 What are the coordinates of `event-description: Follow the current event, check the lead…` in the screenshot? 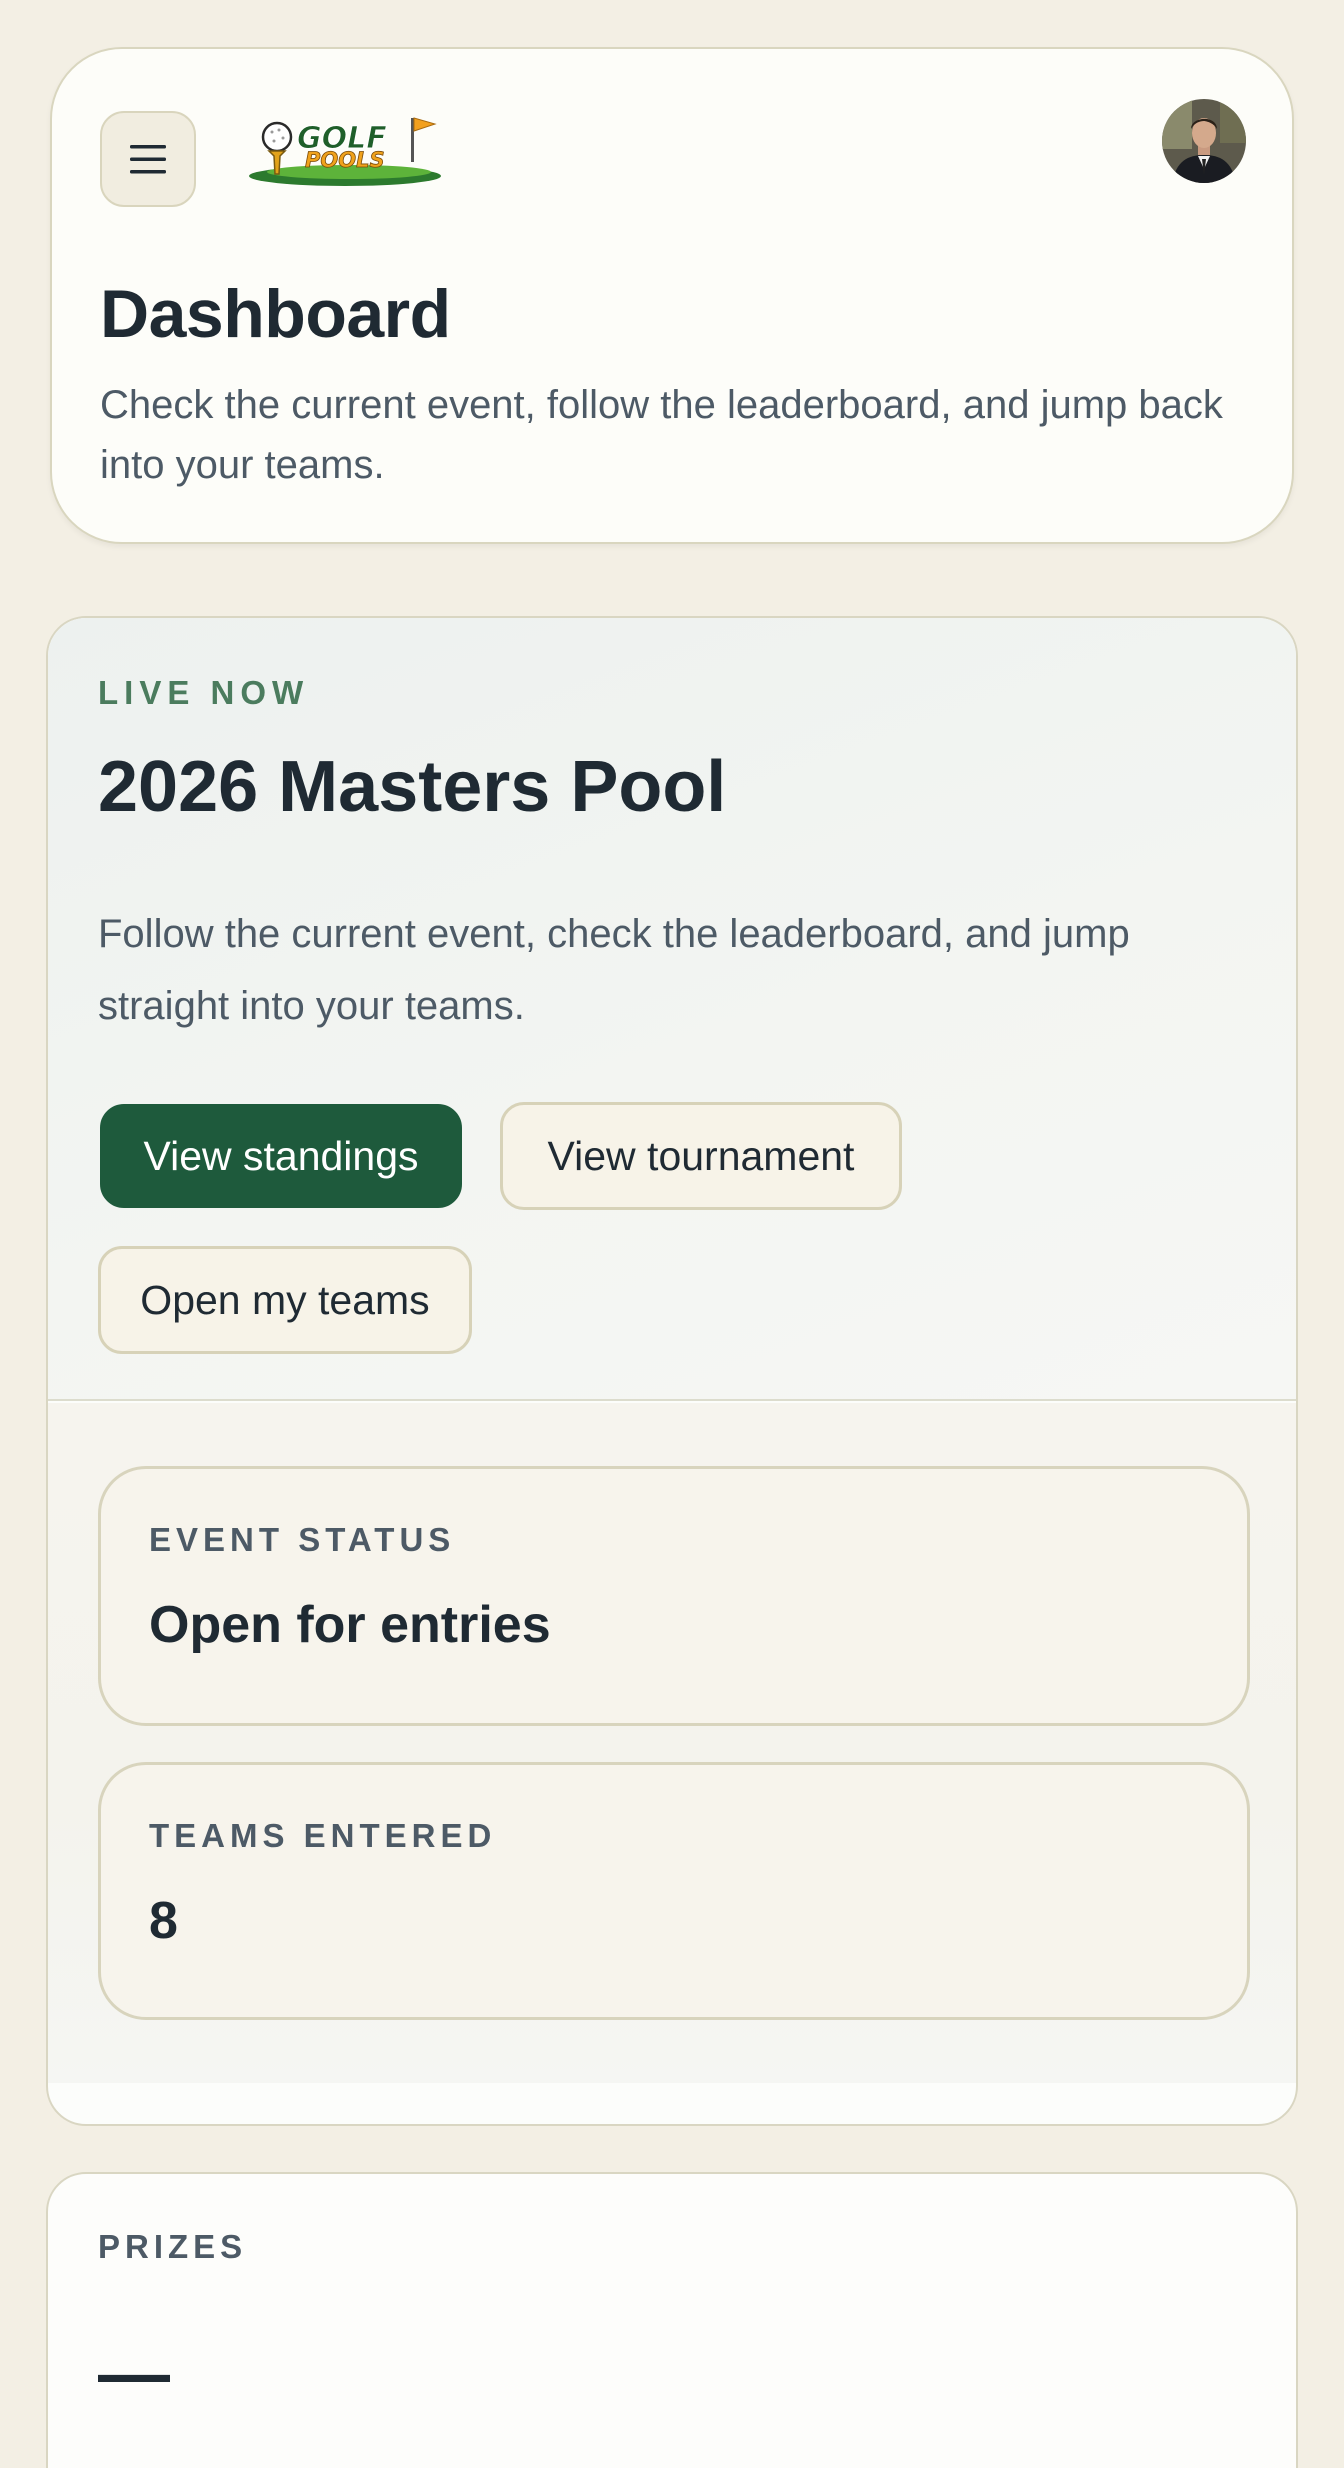 It's located at (614, 970).